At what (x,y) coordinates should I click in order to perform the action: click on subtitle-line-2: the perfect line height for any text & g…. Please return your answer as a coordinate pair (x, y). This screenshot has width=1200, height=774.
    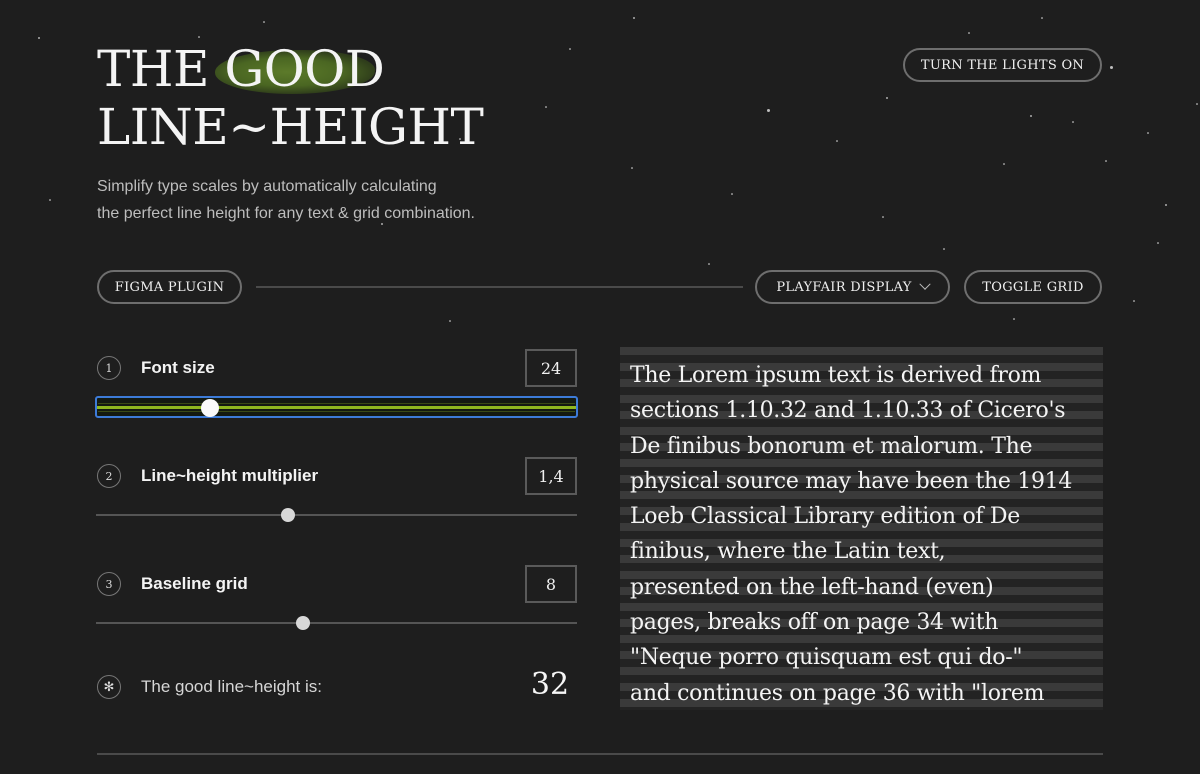
    Looking at the image, I should click on (286, 213).